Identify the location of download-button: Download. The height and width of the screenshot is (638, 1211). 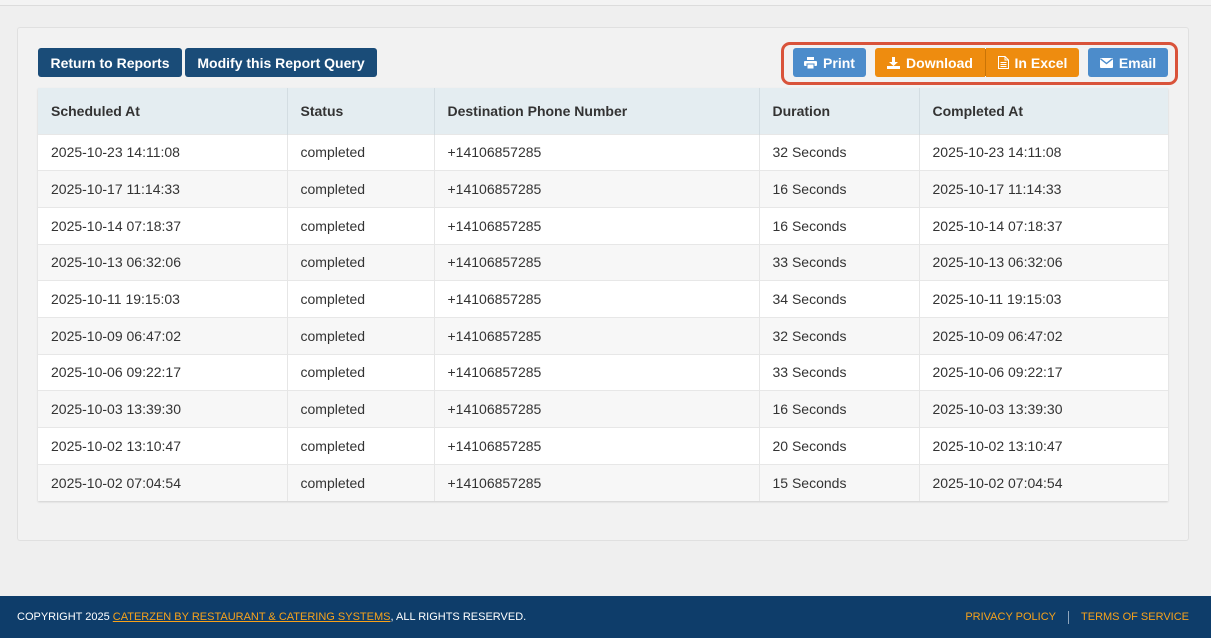
(930, 62).